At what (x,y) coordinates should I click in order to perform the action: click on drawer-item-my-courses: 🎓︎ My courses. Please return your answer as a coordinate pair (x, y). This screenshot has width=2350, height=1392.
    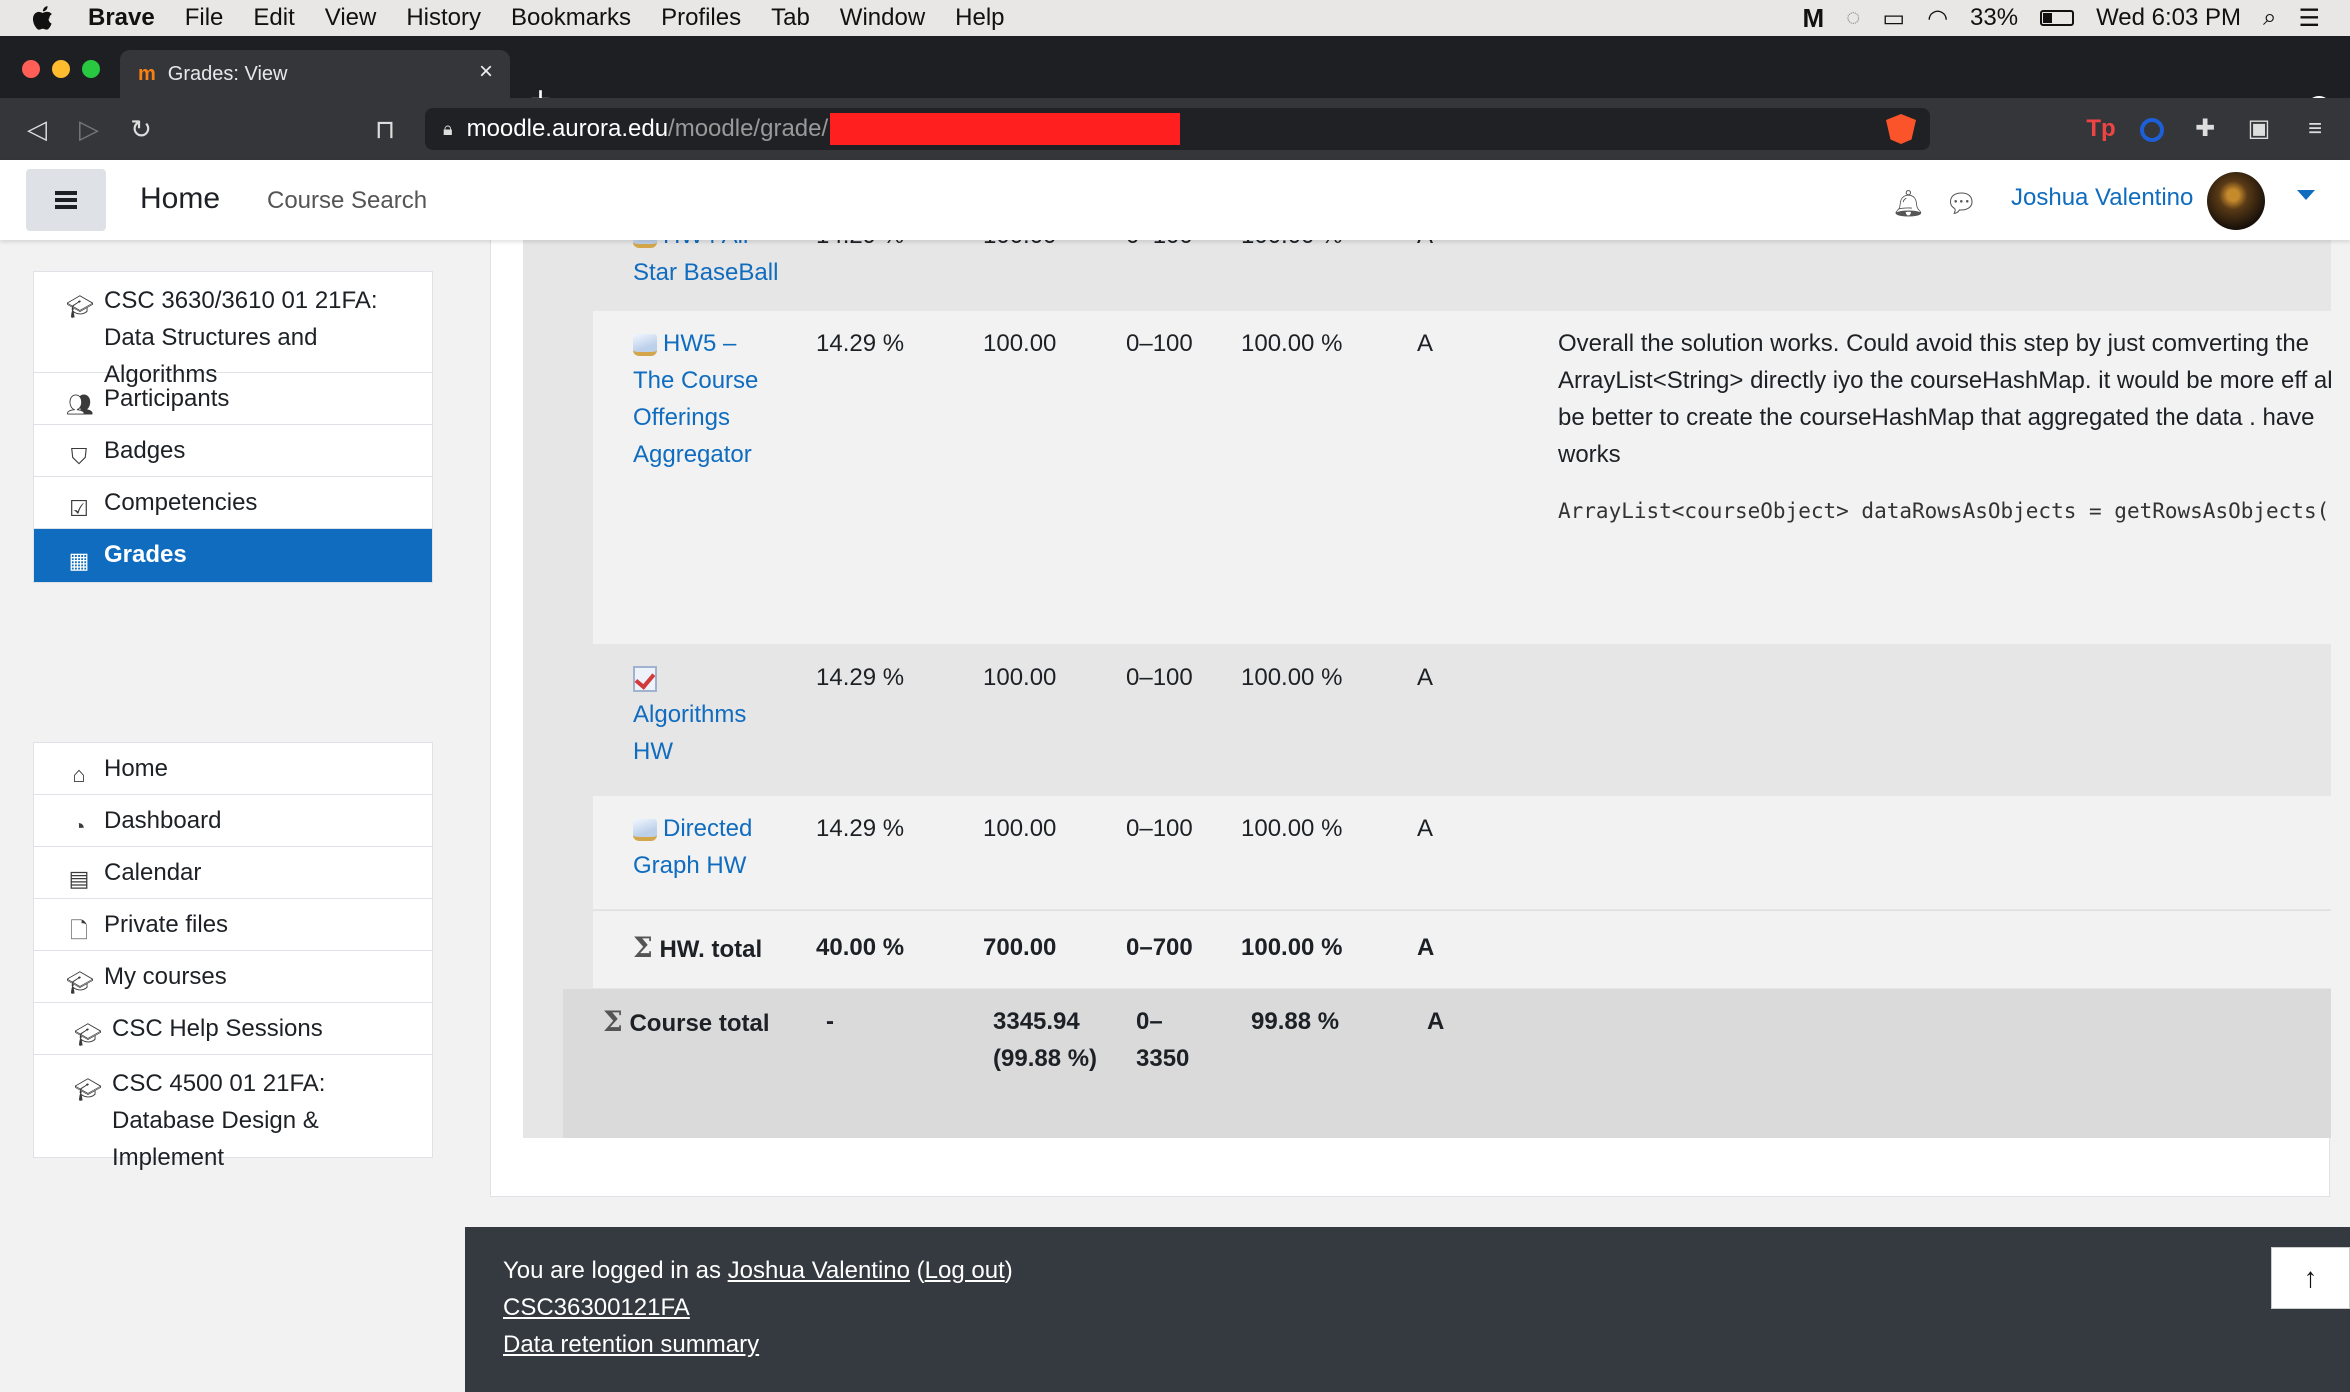
    Looking at the image, I should click on (233, 977).